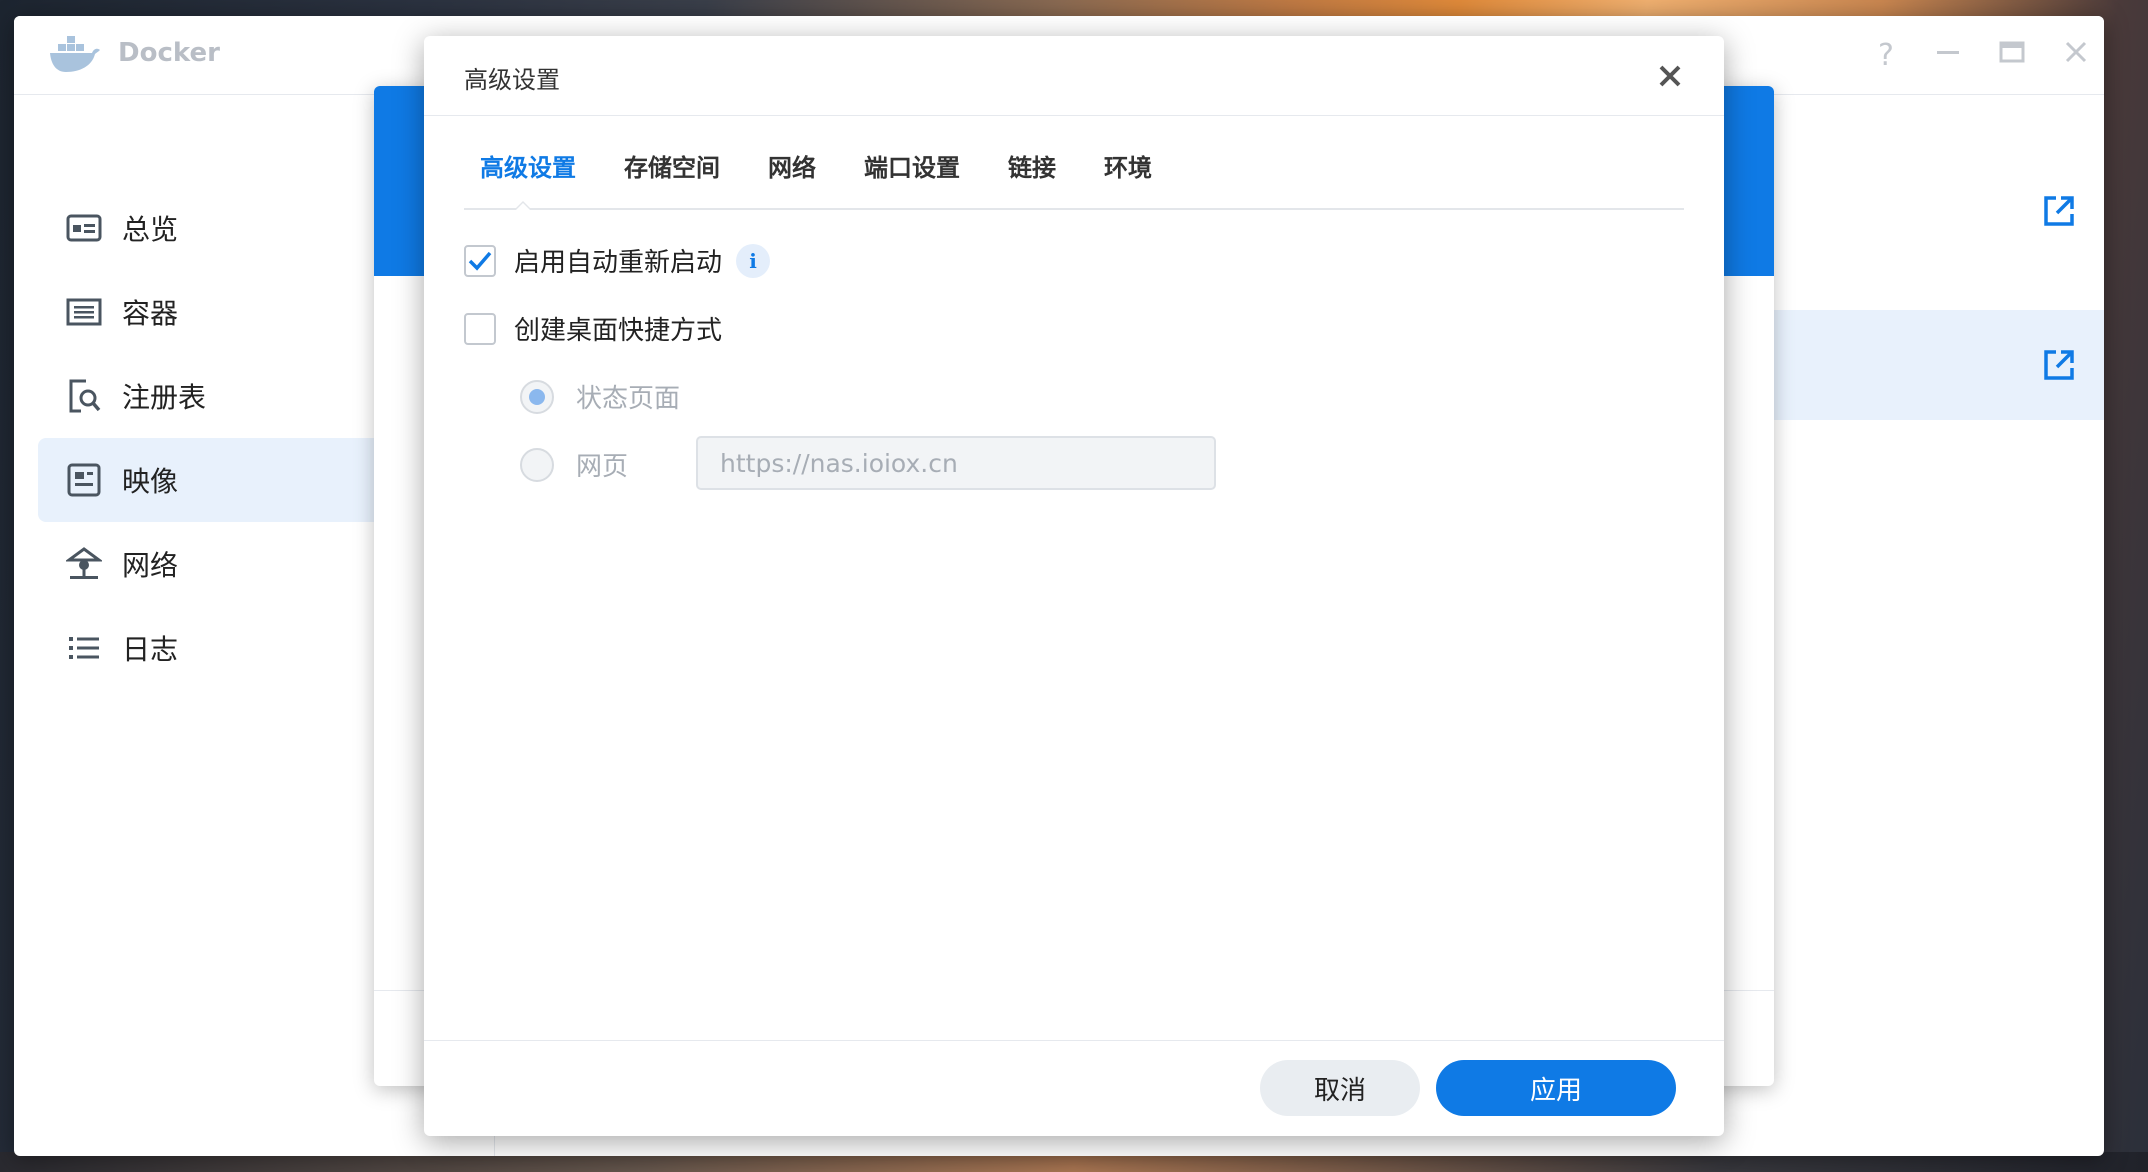  I want to click on webpage-radio, so click(537, 464).